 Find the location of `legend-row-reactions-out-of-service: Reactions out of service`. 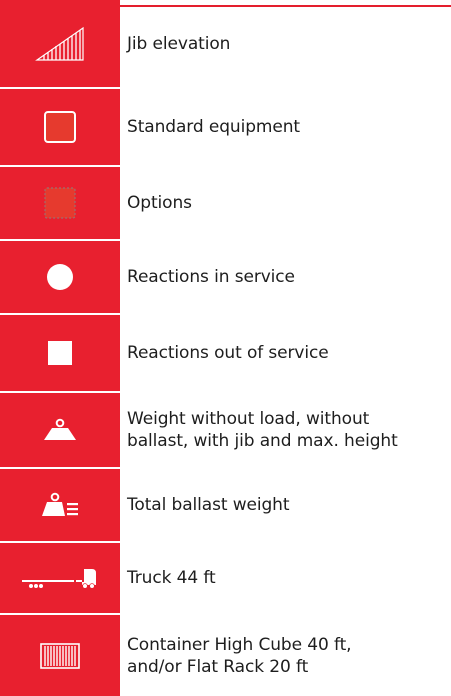

legend-row-reactions-out-of-service: Reactions out of service is located at coordinates (225, 353).